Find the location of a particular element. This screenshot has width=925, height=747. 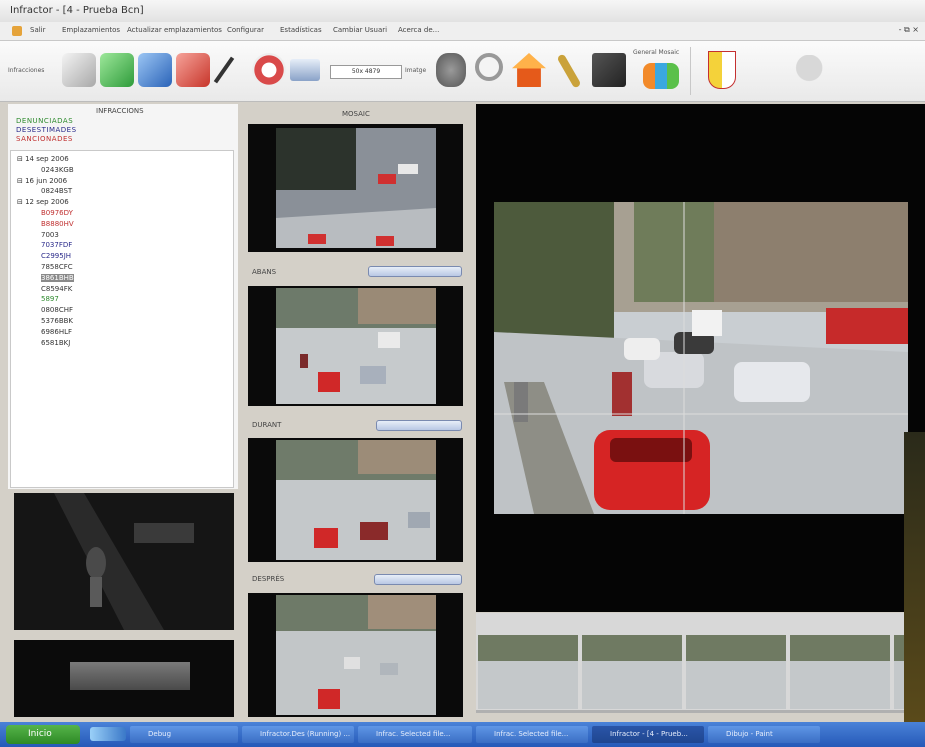

license-plate-image is located at coordinates (124, 678).